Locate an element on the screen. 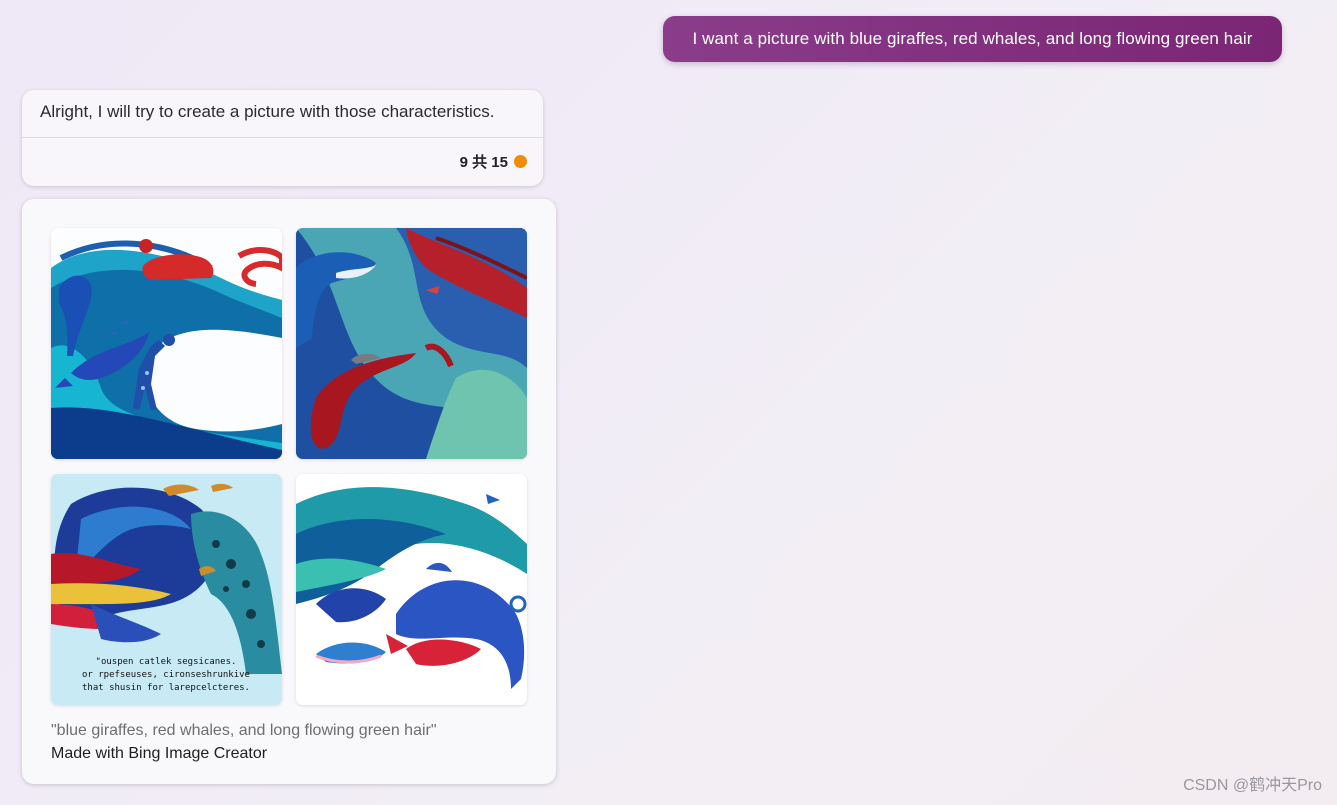  turn-status-dot-icon is located at coordinates (520, 161).